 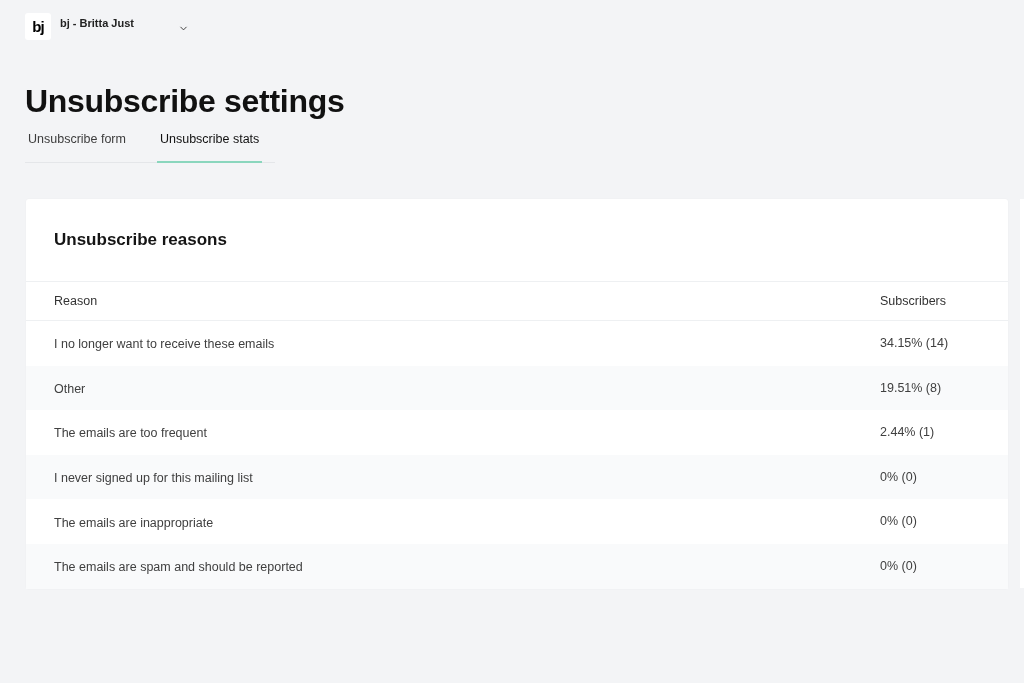 I want to click on column-header: Subscribers, so click(x=913, y=301).